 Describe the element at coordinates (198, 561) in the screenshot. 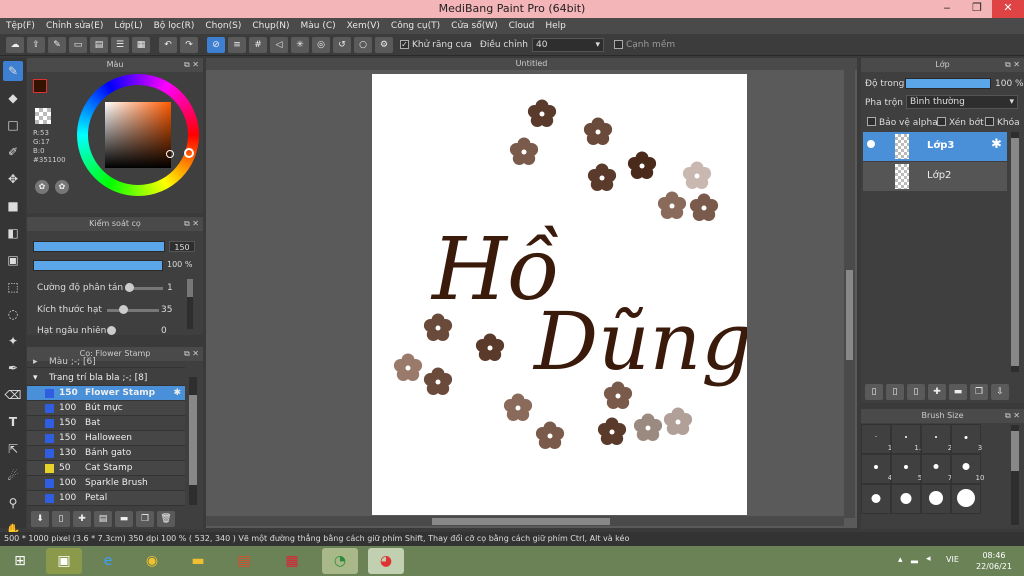

I see `file-explorer-icon: ▬` at that location.